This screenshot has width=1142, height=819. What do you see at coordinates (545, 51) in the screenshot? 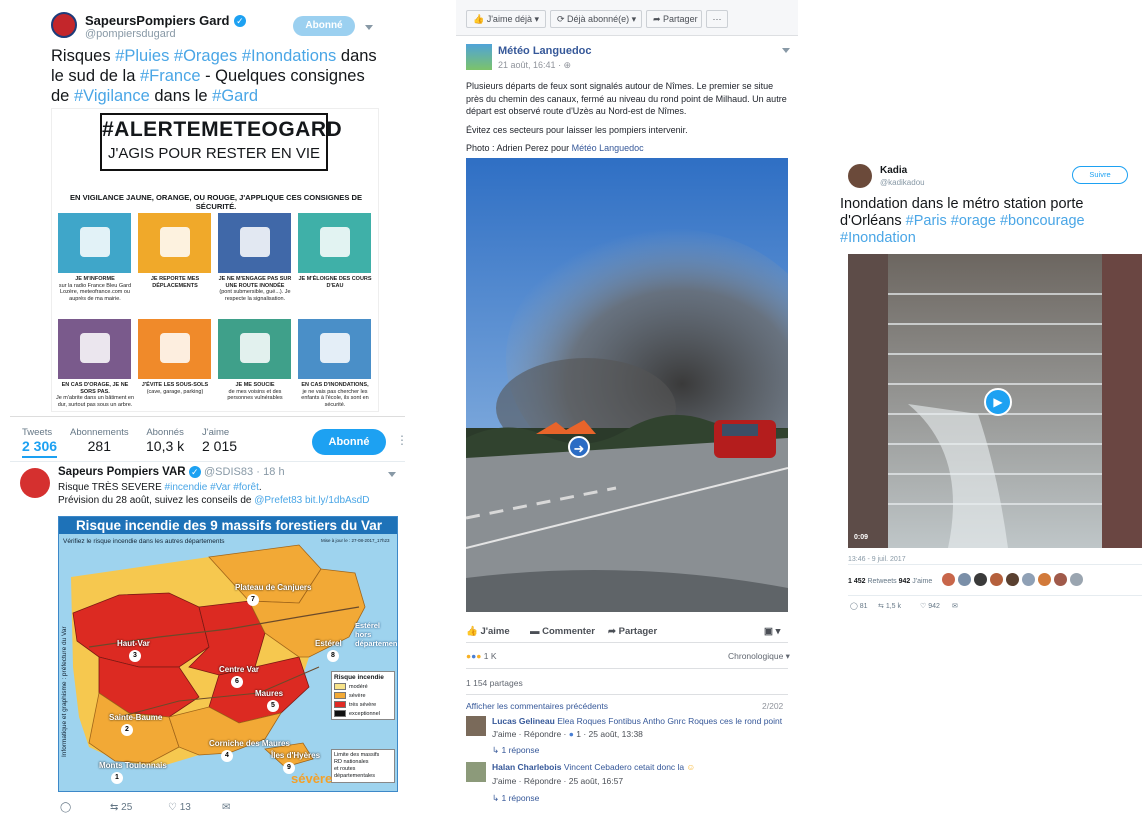
I see `page-name: Météo Languedoc` at bounding box center [545, 51].